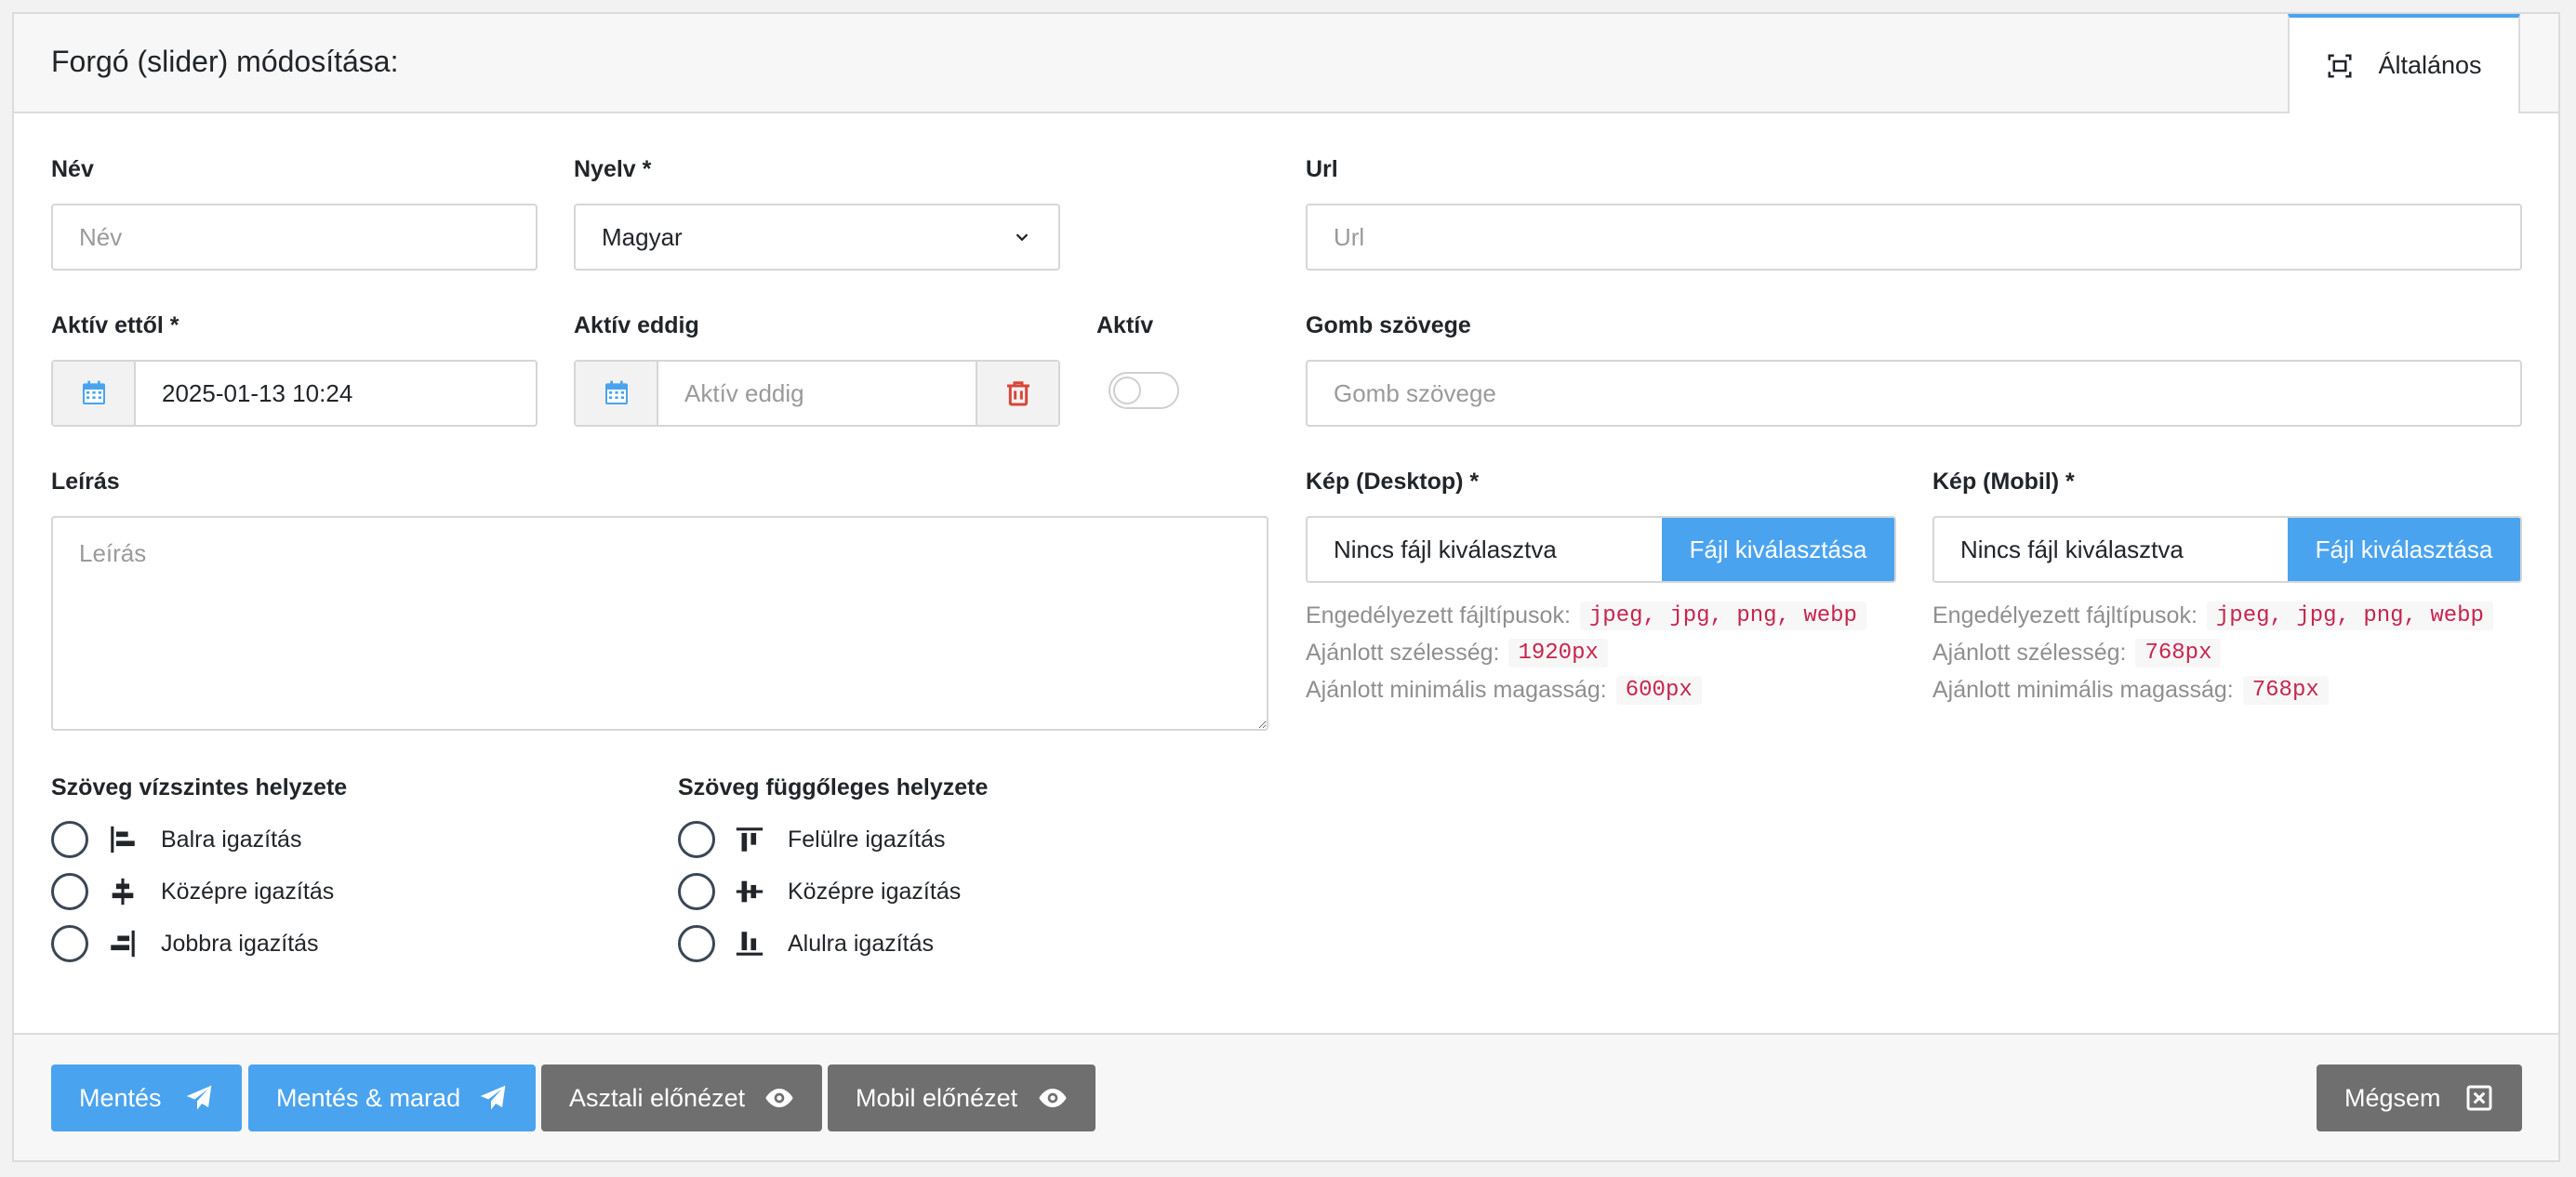 This screenshot has height=1177, width=2576. I want to click on active-label: Aktív, so click(1125, 325).